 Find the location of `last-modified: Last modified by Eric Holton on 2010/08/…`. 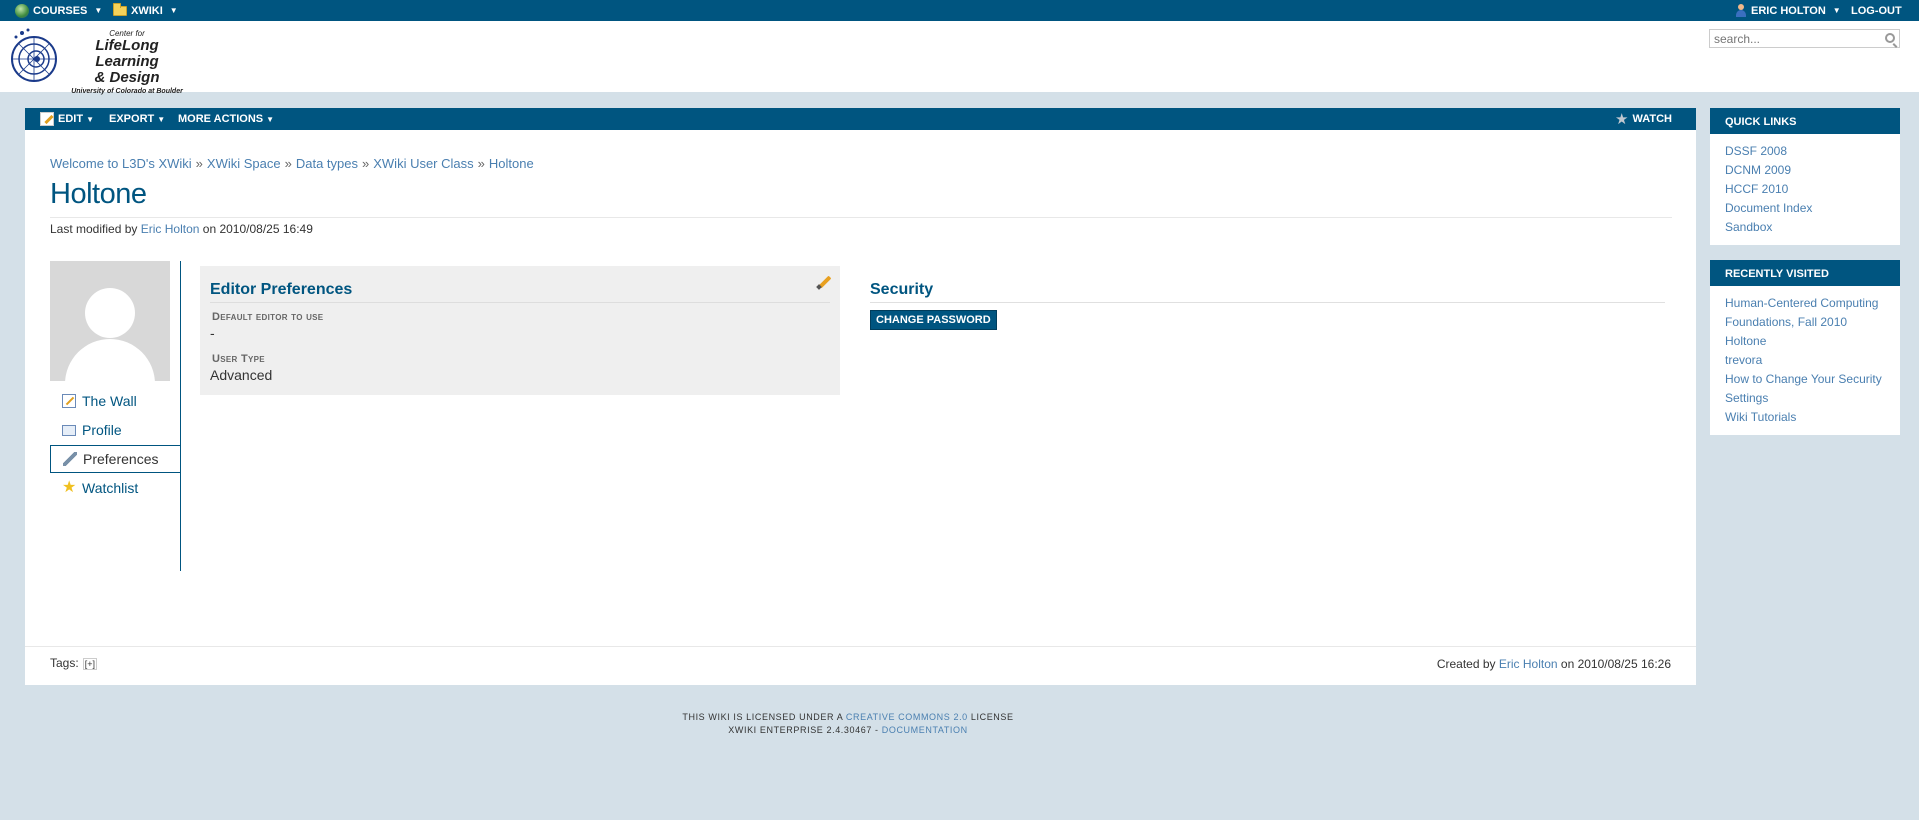

last-modified: Last modified by Eric Holton on 2010/08/… is located at coordinates (181, 229).